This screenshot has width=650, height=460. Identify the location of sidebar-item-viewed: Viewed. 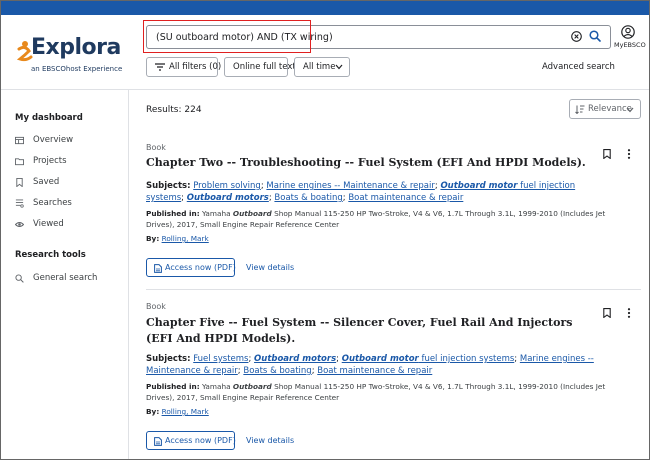
(70, 225).